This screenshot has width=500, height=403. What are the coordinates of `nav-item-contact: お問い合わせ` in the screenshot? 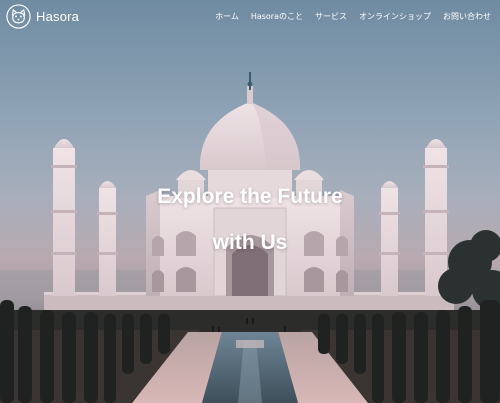 It's located at (467, 16).